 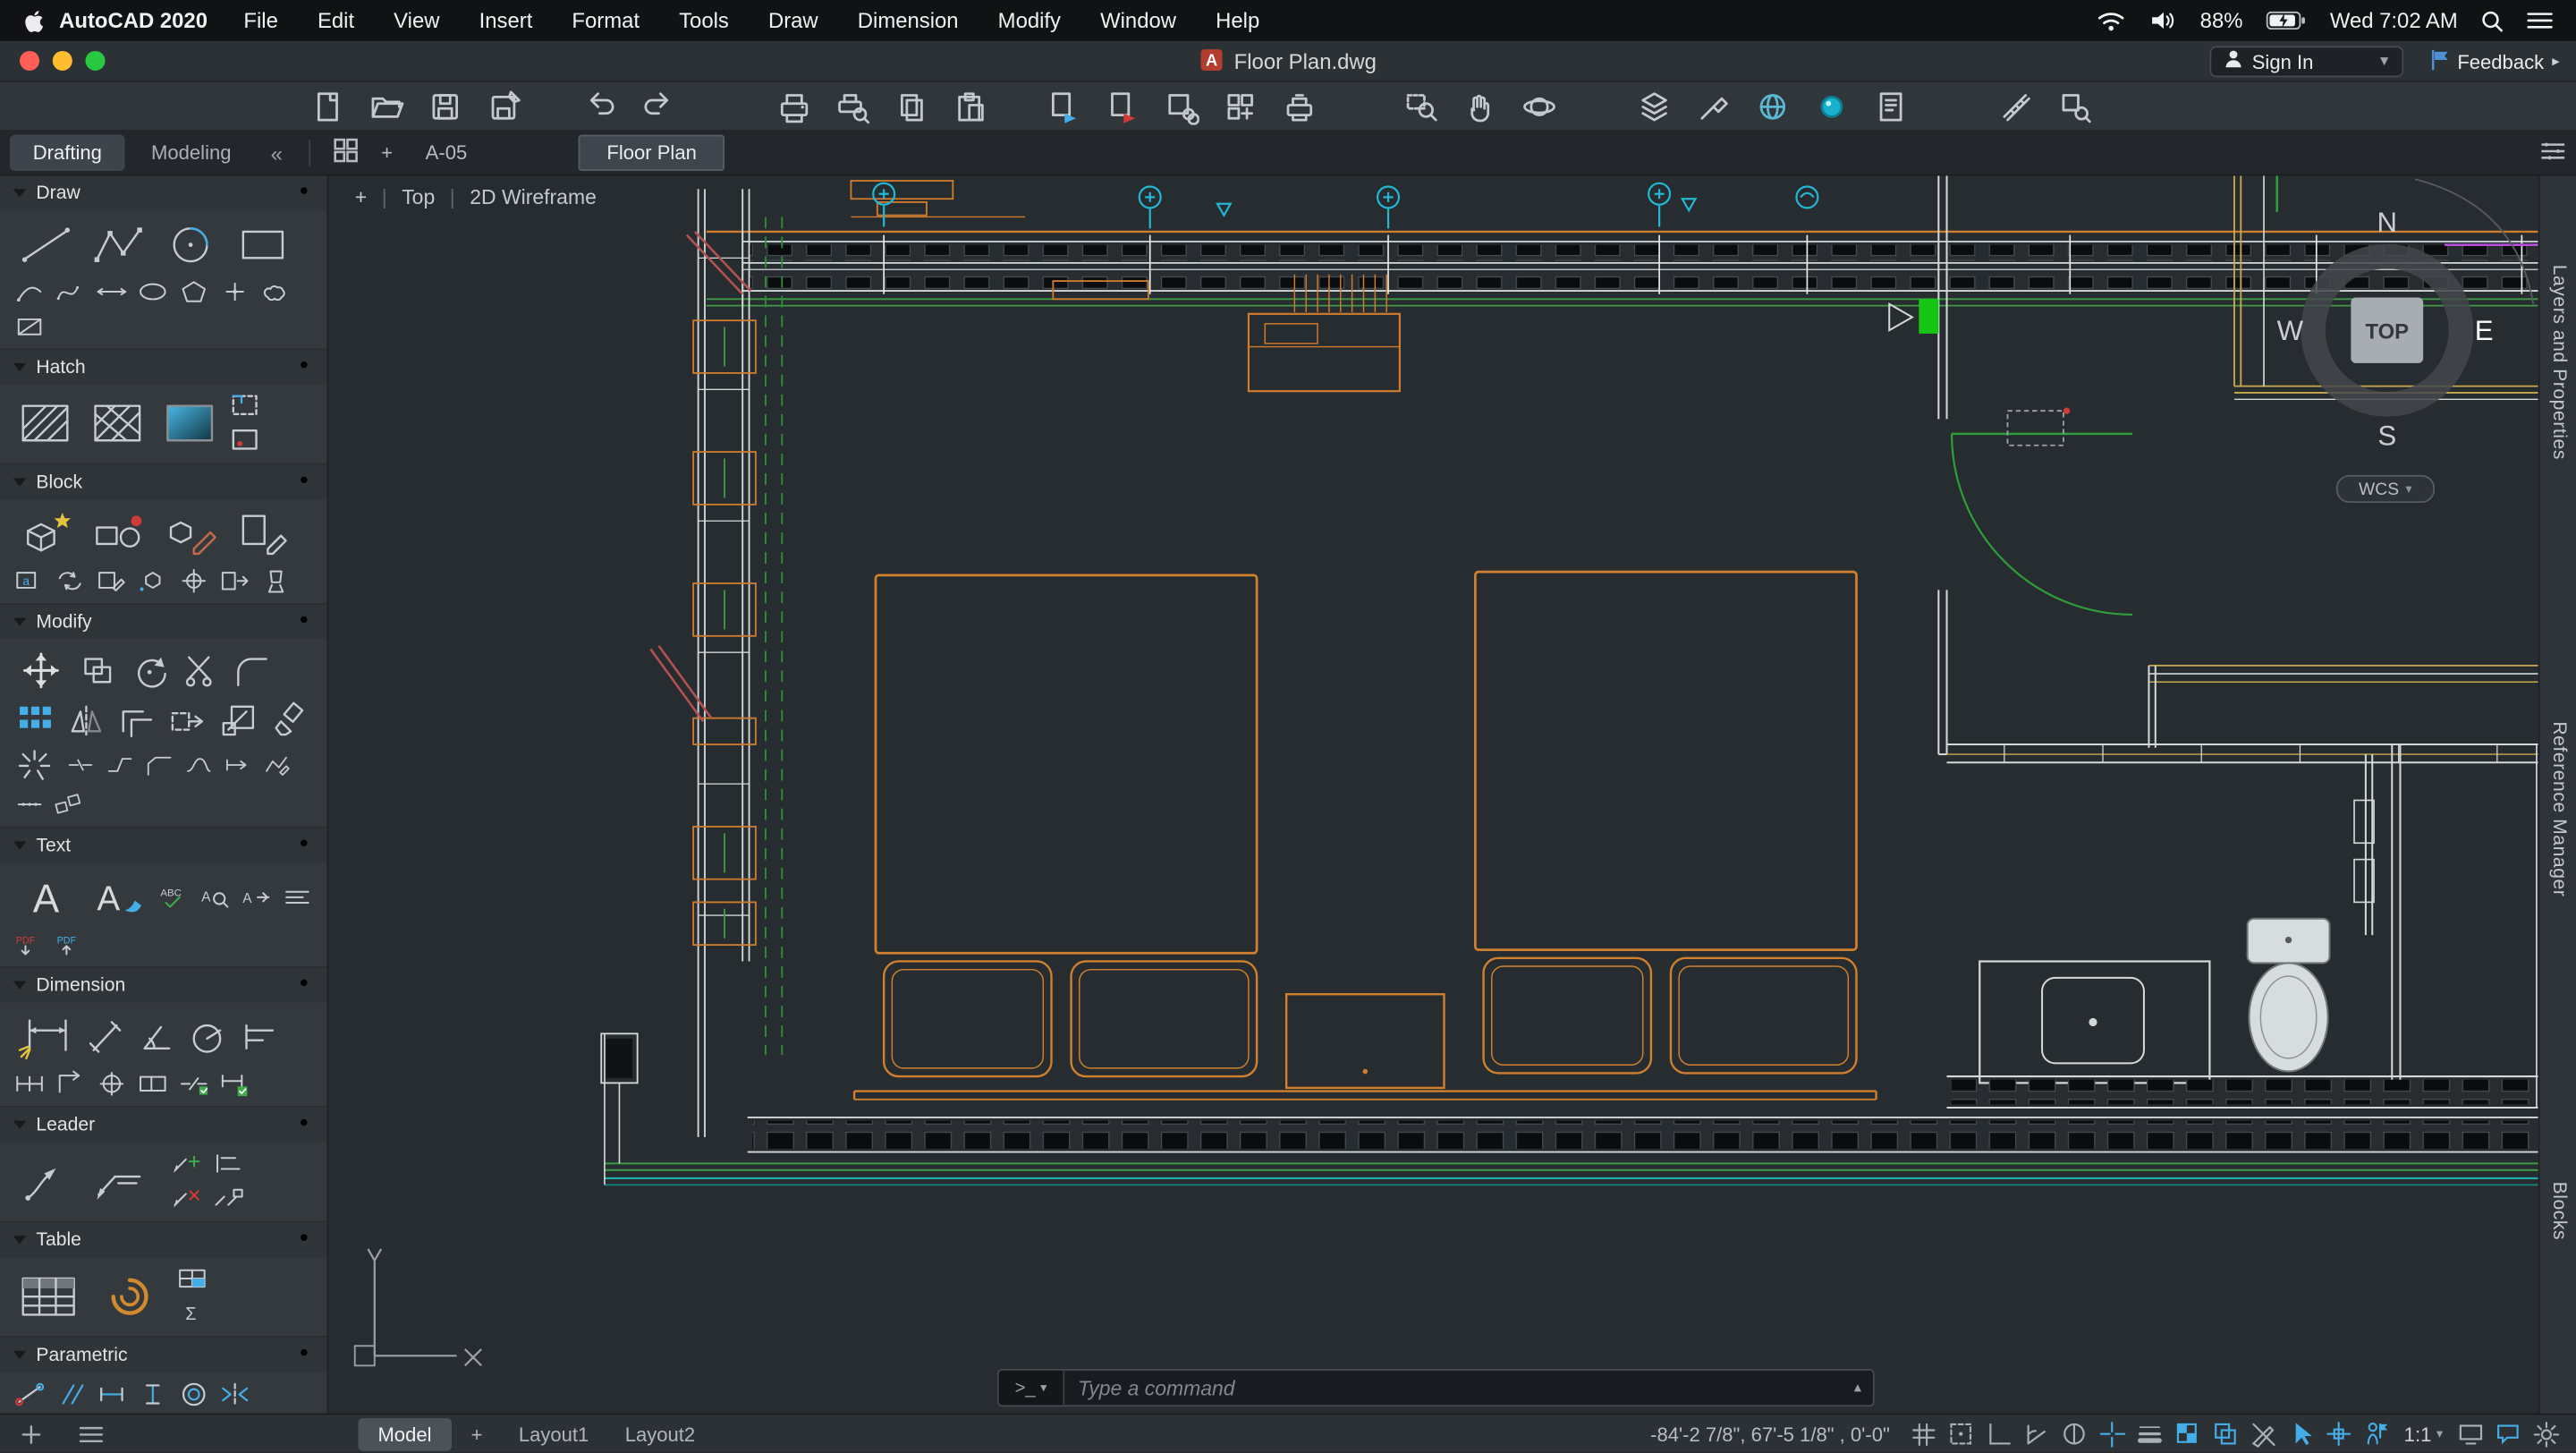 I want to click on table-cell-style-icon, so click(x=192, y=1278).